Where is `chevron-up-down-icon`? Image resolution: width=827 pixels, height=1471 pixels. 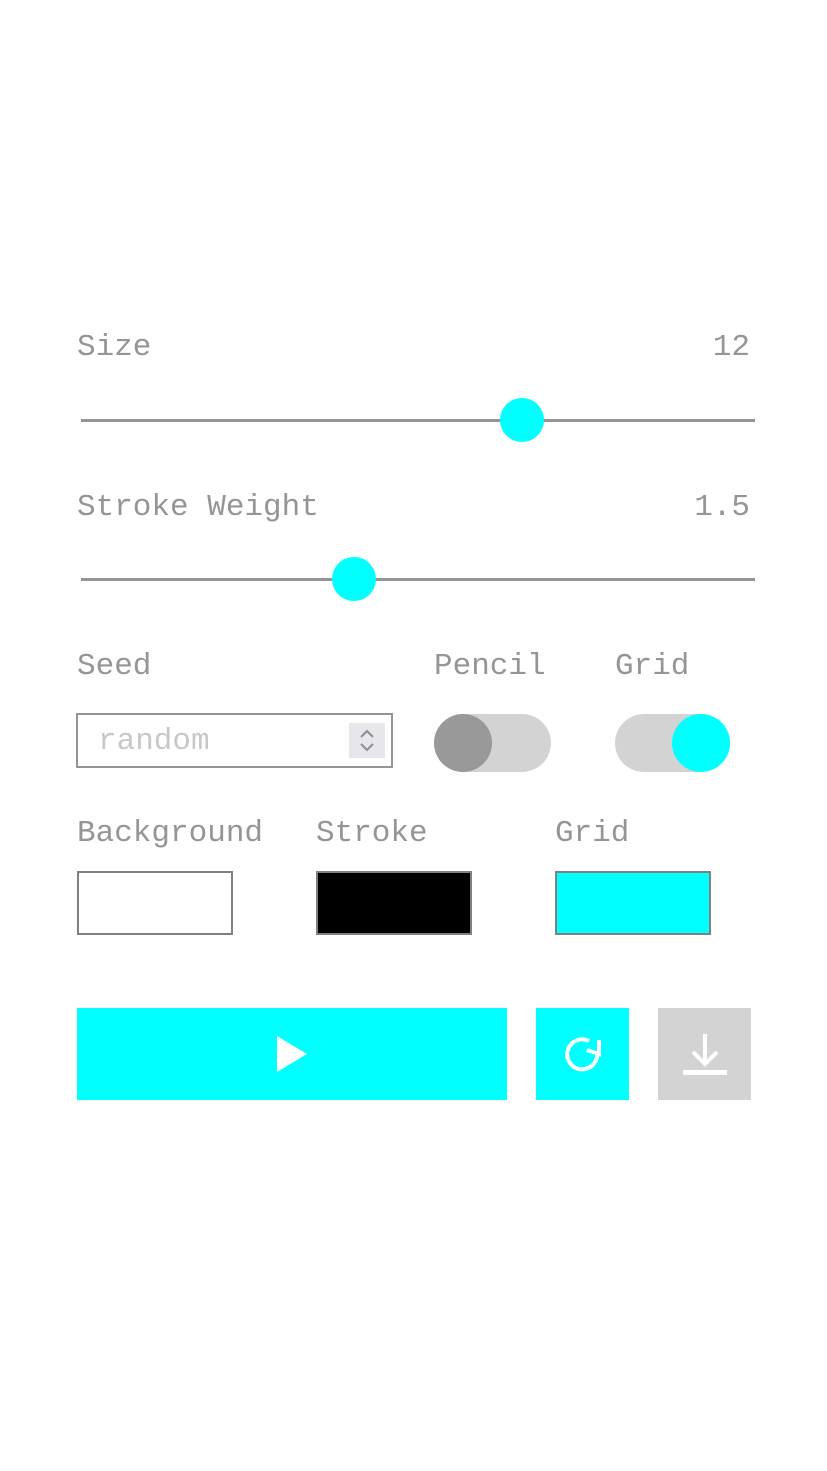 chevron-up-down-icon is located at coordinates (367, 740).